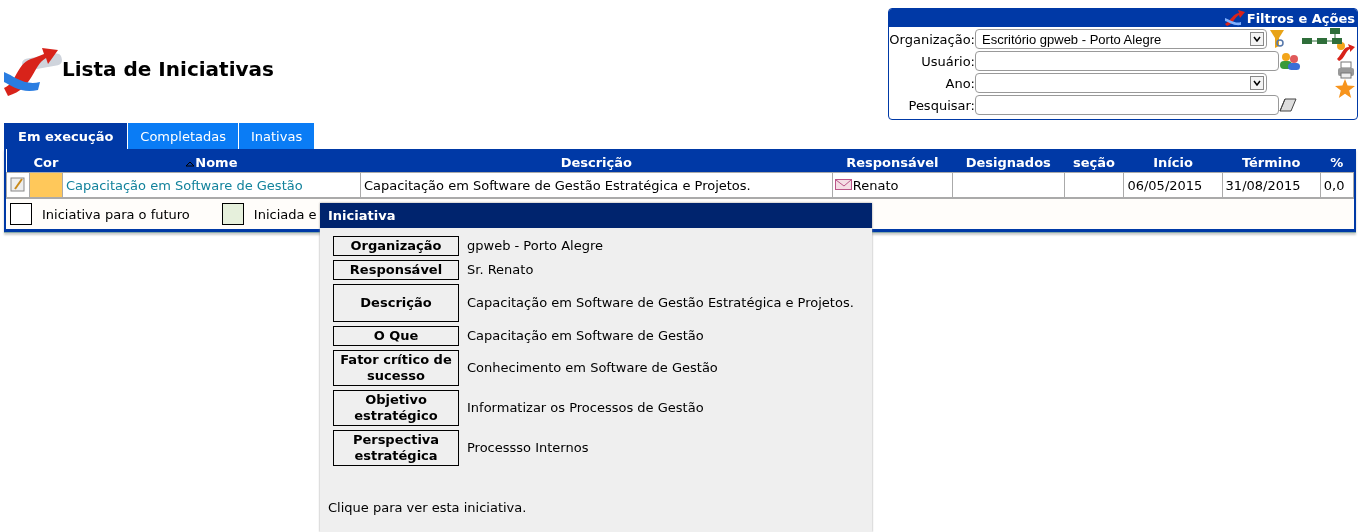  Describe the element at coordinates (1277, 39) in the screenshot. I see `funnel-icon` at that location.